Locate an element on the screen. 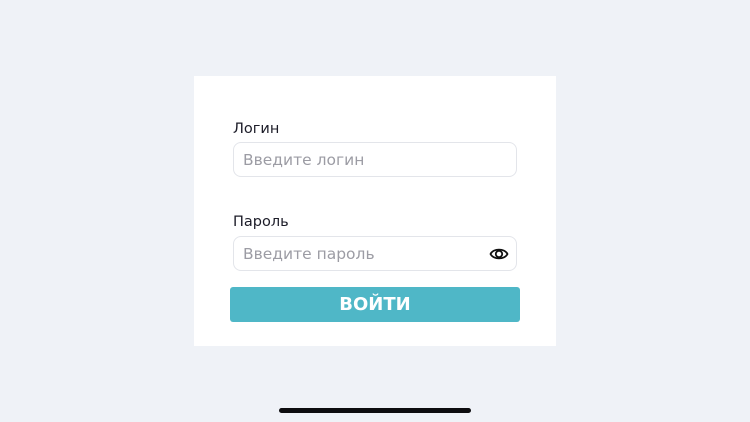 The width and height of the screenshot is (750, 422). eye-icon-graphic is located at coordinates (499, 254).